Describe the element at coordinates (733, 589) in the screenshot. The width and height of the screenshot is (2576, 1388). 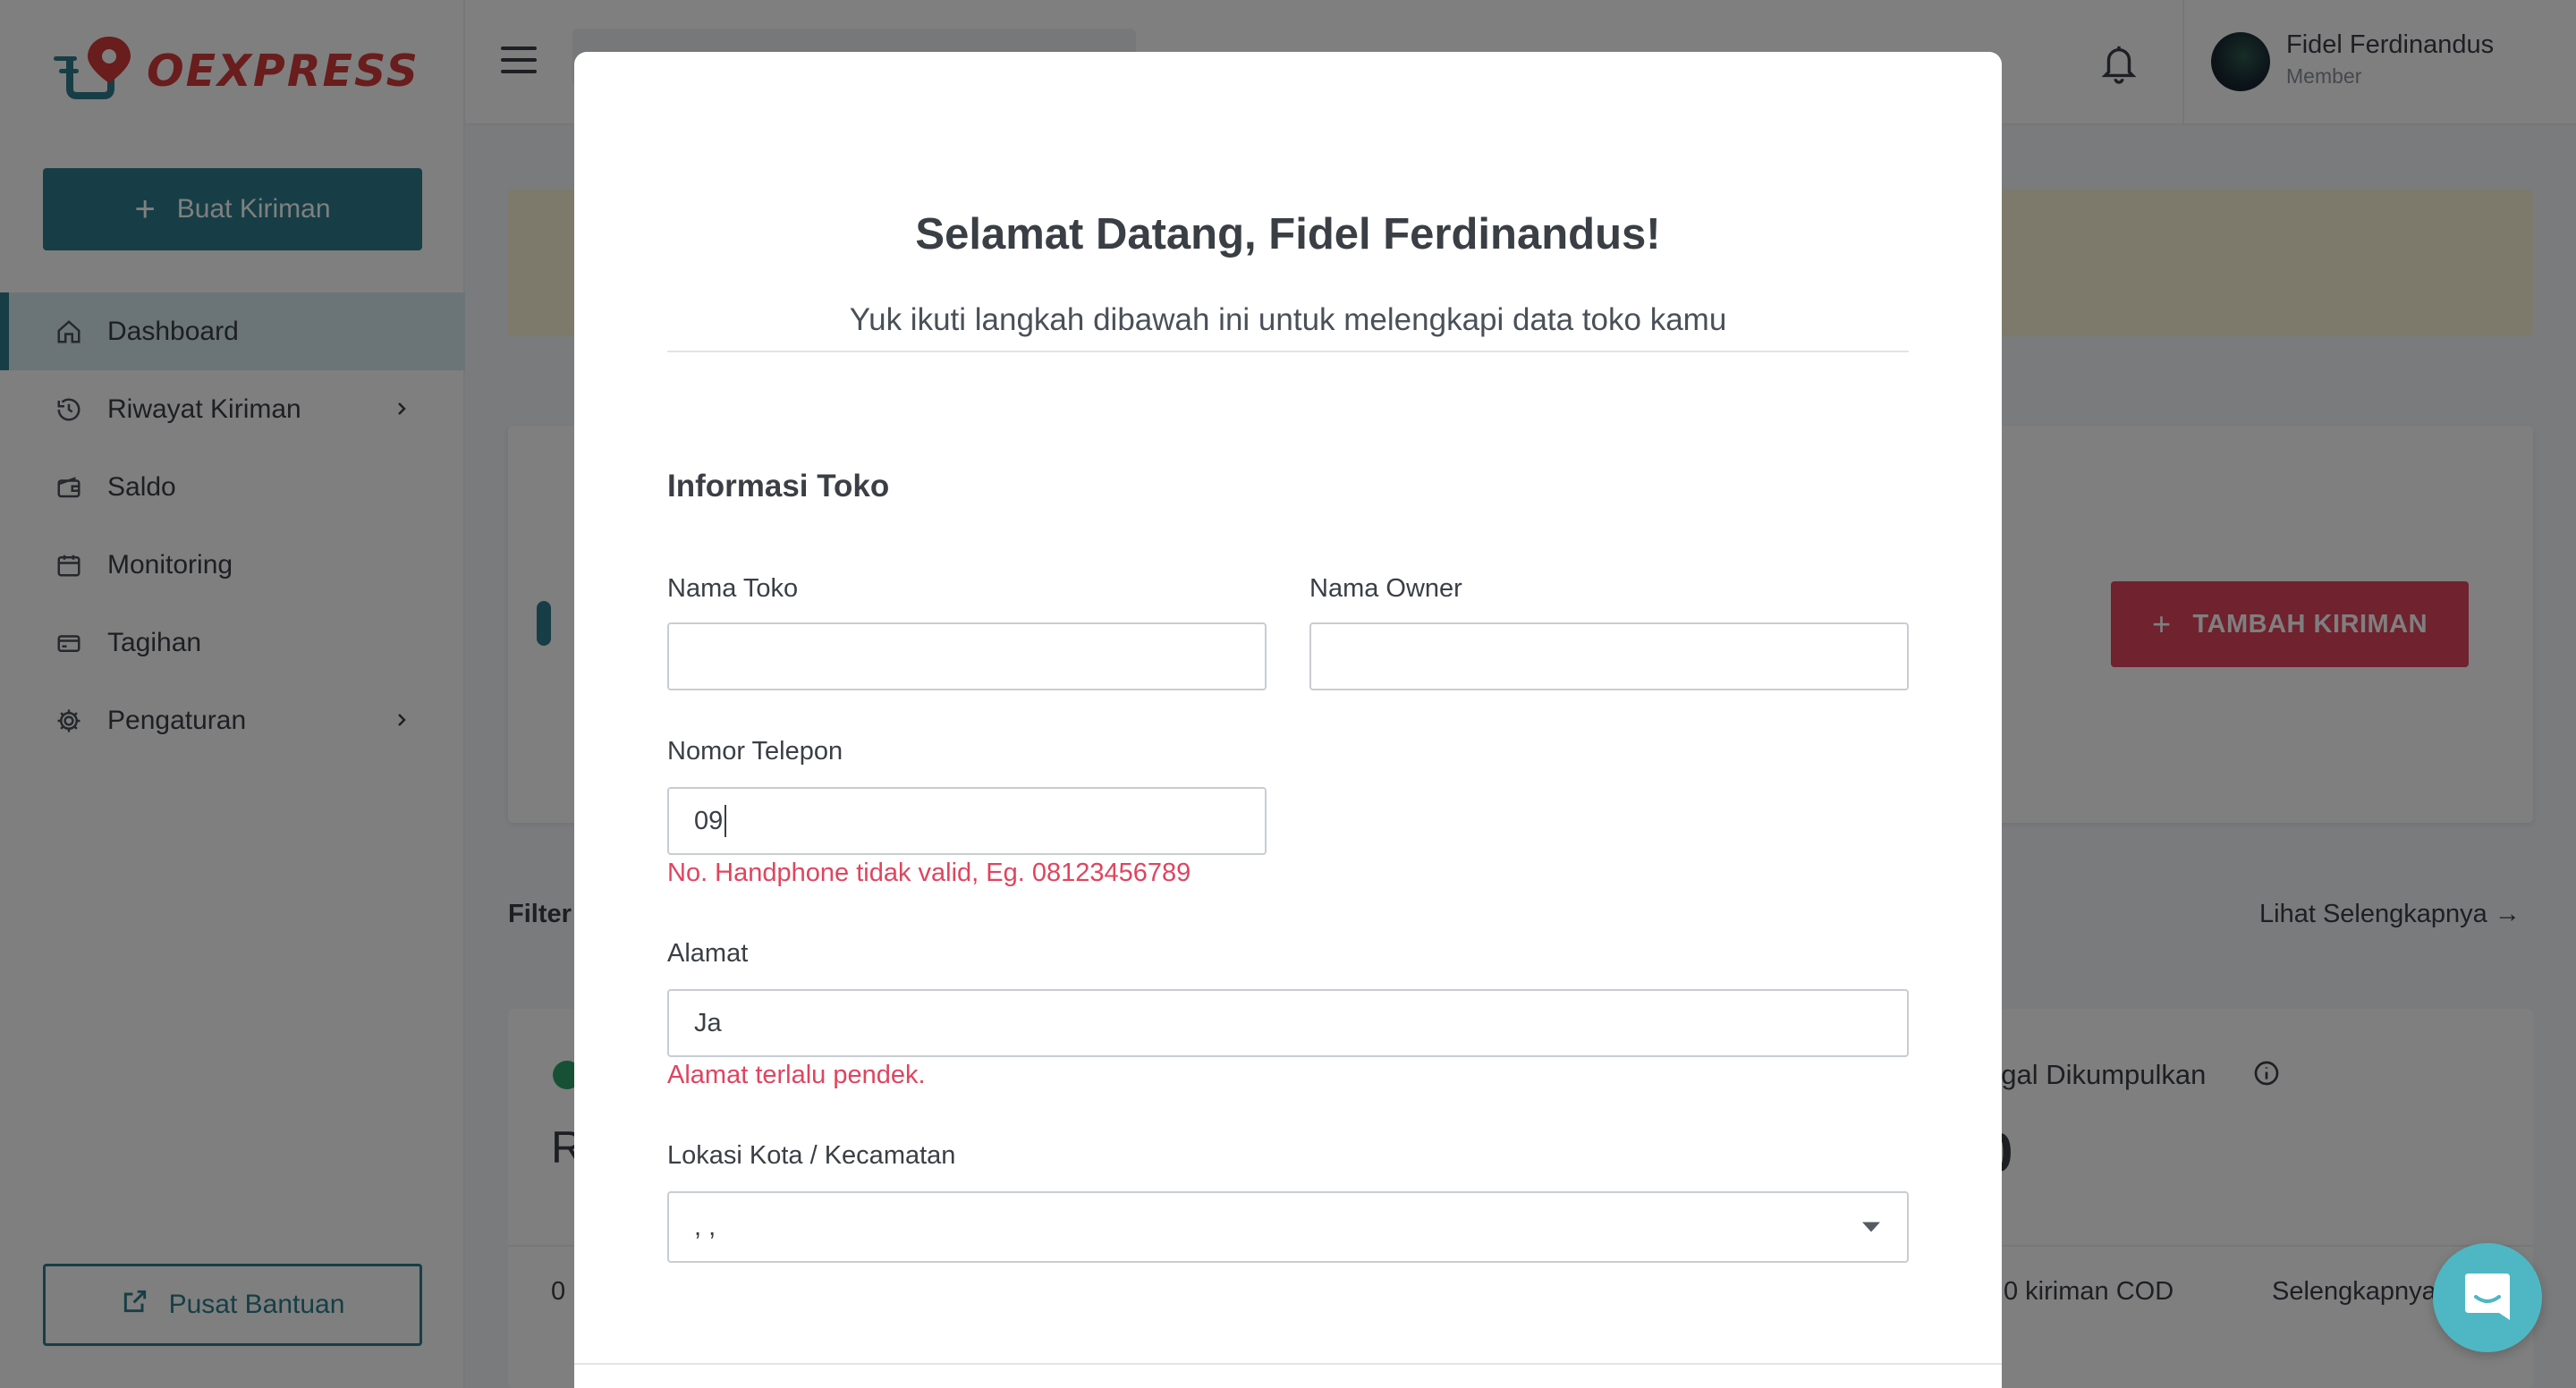
I see `store-name-label: Nama Toko` at that location.